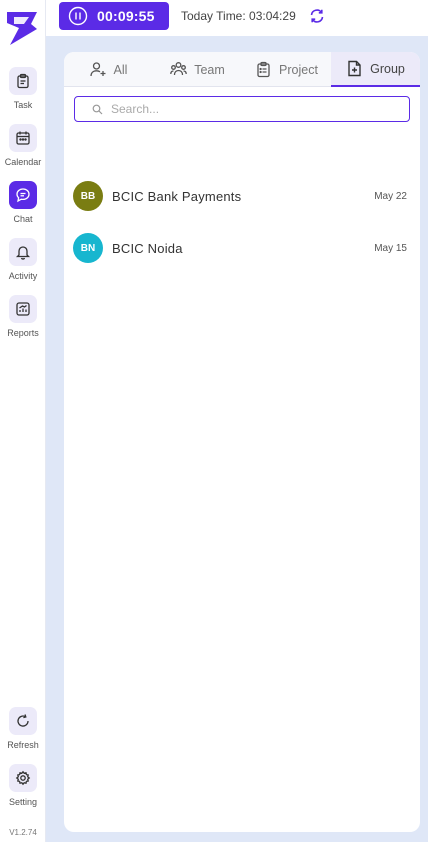 The image size is (428, 842). Describe the element at coordinates (23, 745) in the screenshot. I see `refresh-label: Refresh` at that location.